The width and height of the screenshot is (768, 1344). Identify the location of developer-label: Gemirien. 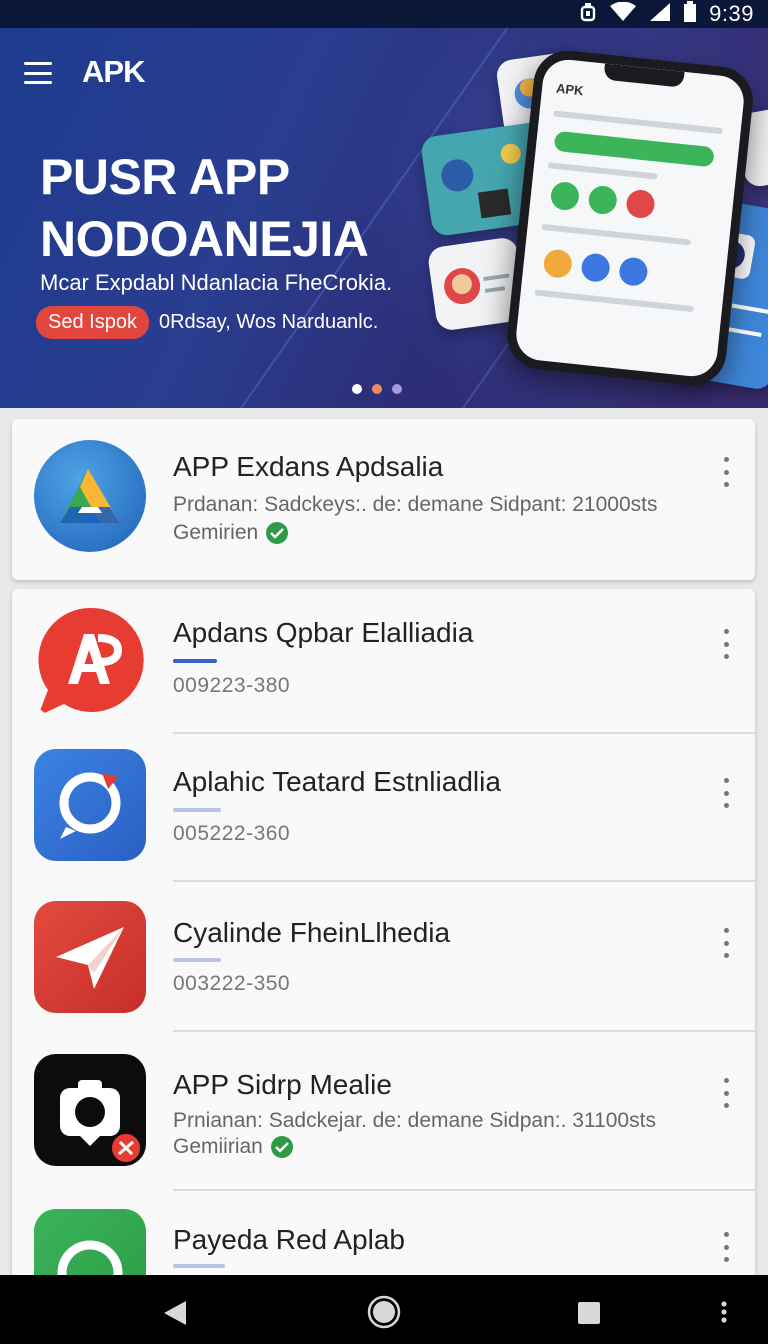
(216, 532).